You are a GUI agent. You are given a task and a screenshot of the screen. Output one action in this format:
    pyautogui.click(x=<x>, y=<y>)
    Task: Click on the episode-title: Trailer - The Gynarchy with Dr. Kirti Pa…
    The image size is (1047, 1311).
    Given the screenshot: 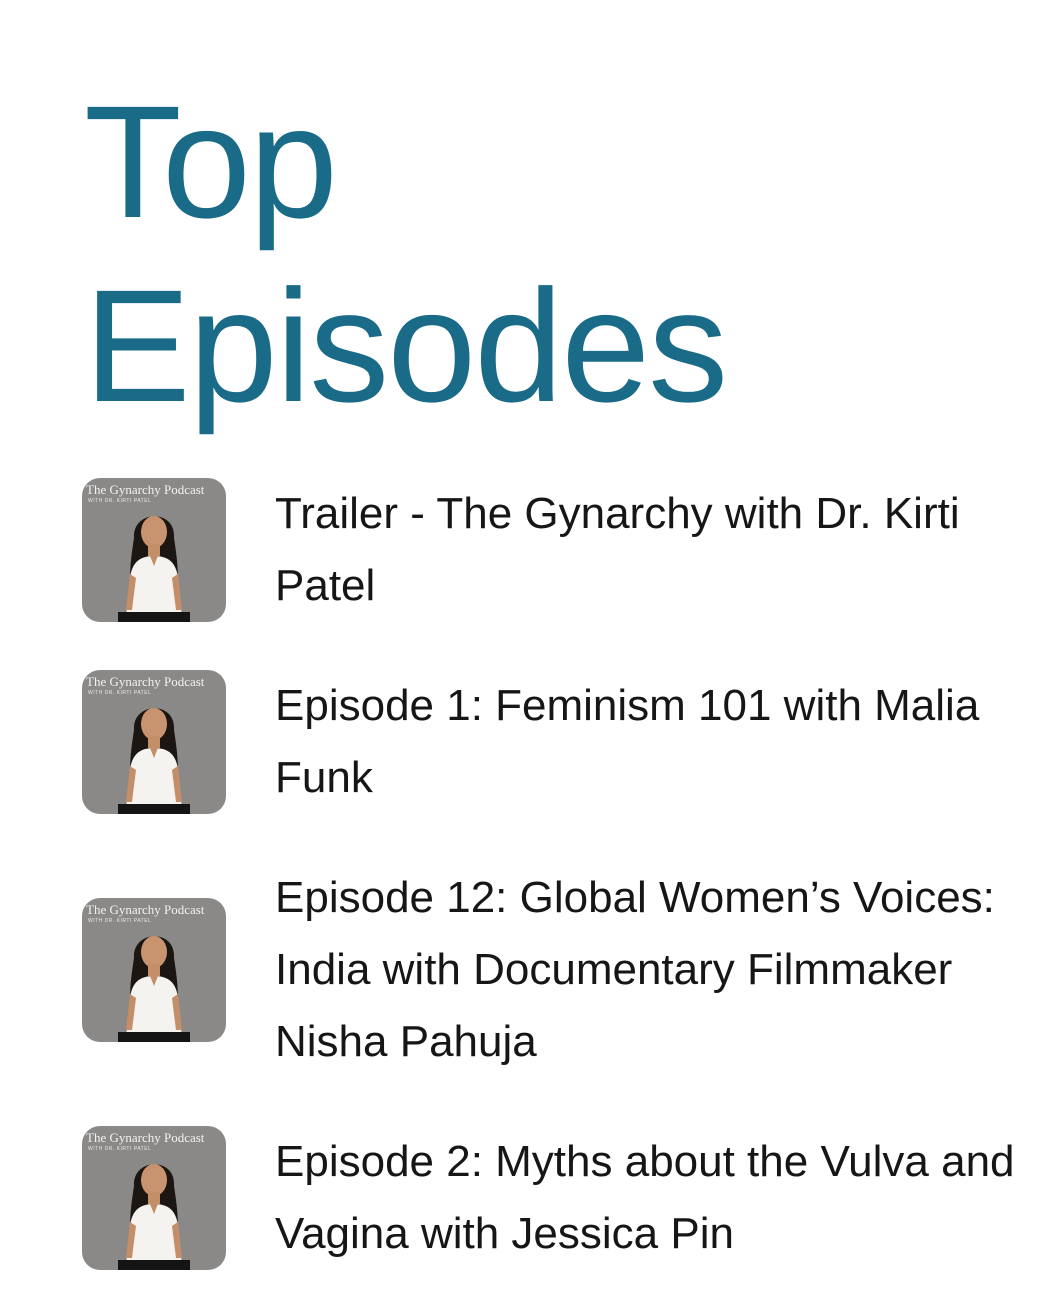 What is the action you would take?
    pyautogui.click(x=645, y=550)
    